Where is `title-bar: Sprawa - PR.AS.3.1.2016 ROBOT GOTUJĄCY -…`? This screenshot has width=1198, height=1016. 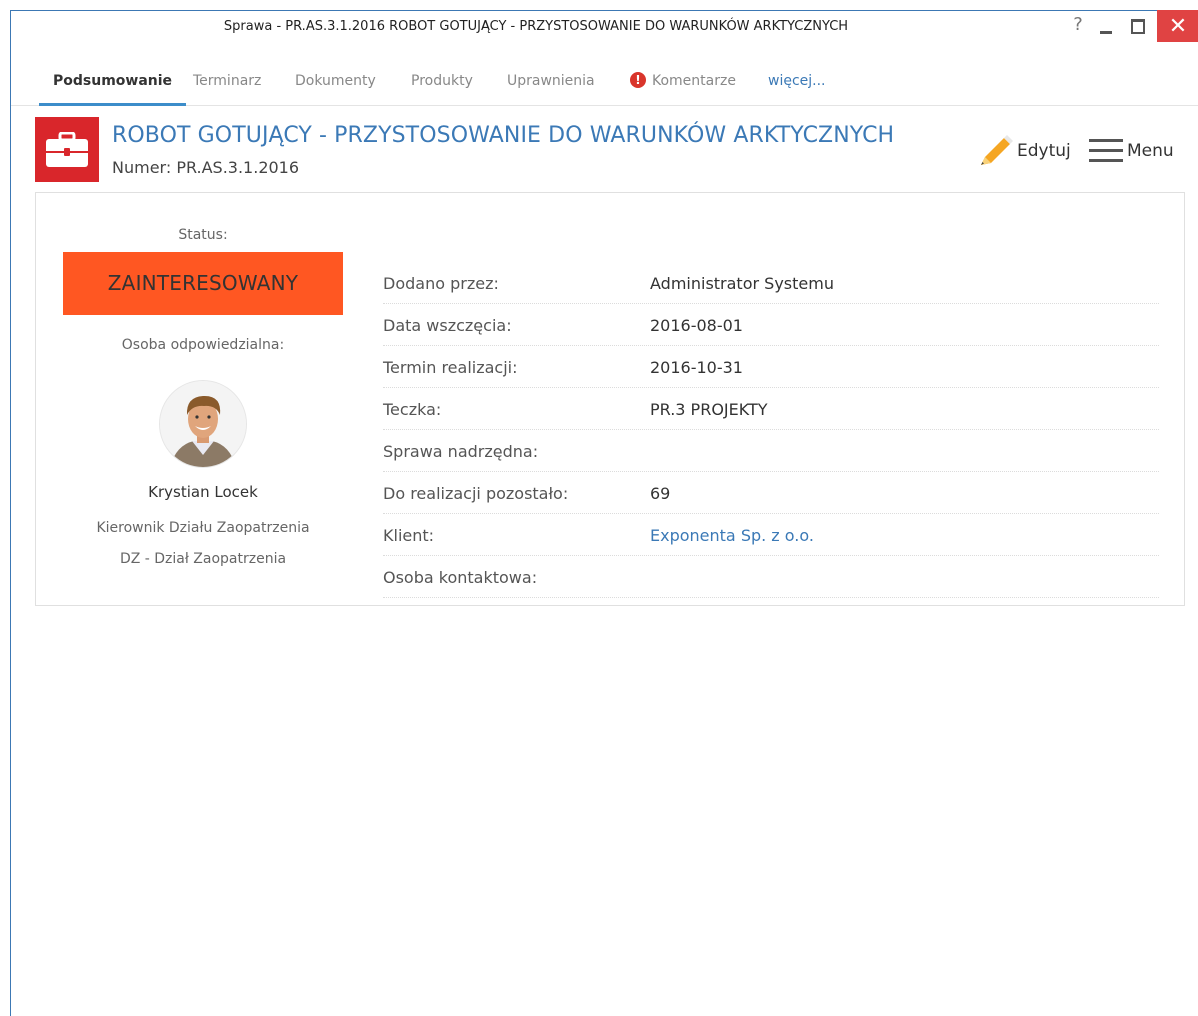 title-bar: Sprawa - PR.AS.3.1.2016 ROBOT GOTUJĄCY -… is located at coordinates (604, 27).